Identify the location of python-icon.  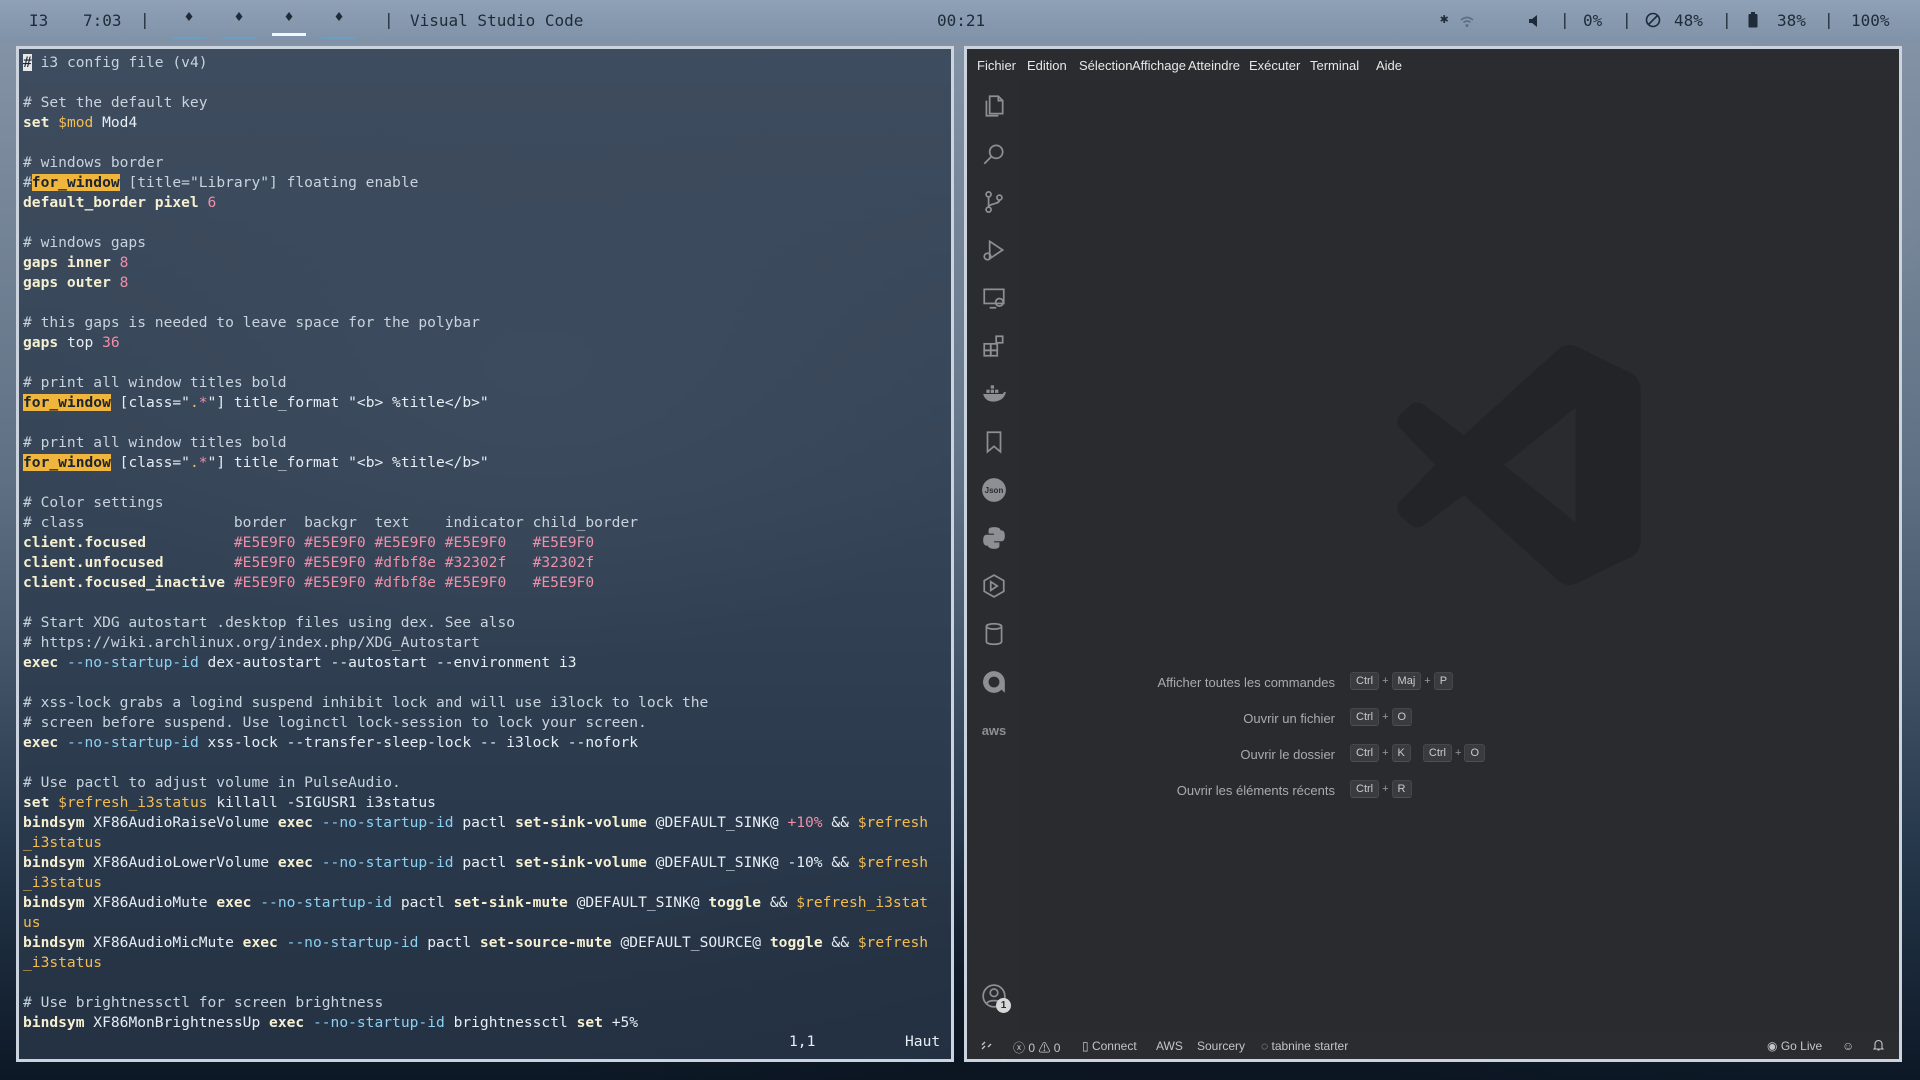
(994, 538).